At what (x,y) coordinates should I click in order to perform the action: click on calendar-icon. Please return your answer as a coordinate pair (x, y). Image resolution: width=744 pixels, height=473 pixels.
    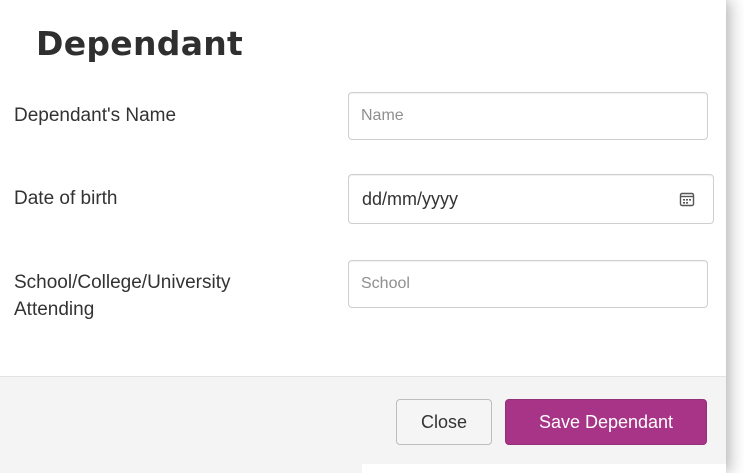
    Looking at the image, I should click on (687, 199).